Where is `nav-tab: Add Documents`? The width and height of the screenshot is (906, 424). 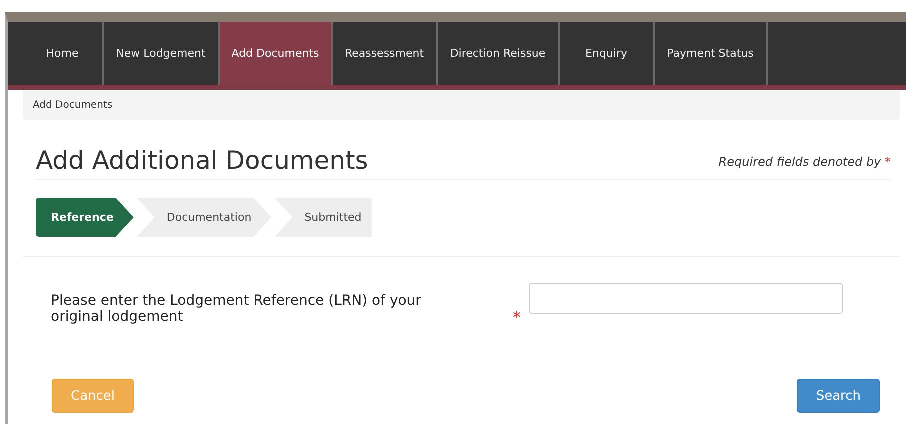 nav-tab: Add Documents is located at coordinates (276, 53).